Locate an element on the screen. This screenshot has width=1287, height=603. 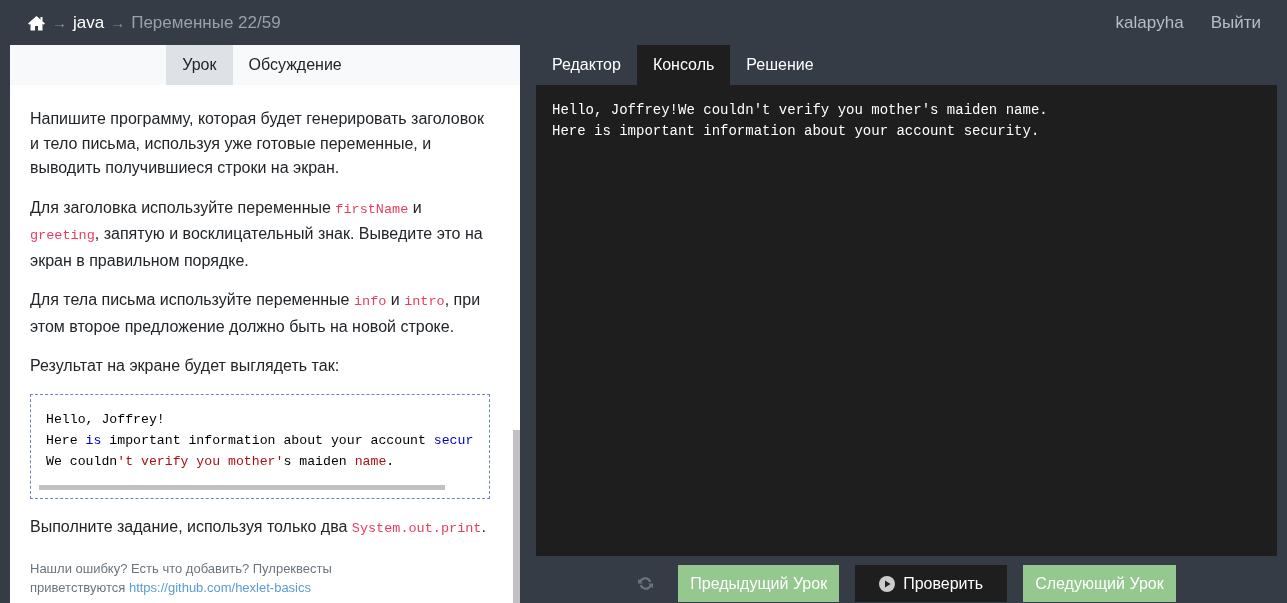
code-line: We couldn't verify you mother's maiden name. is located at coordinates (221, 461).